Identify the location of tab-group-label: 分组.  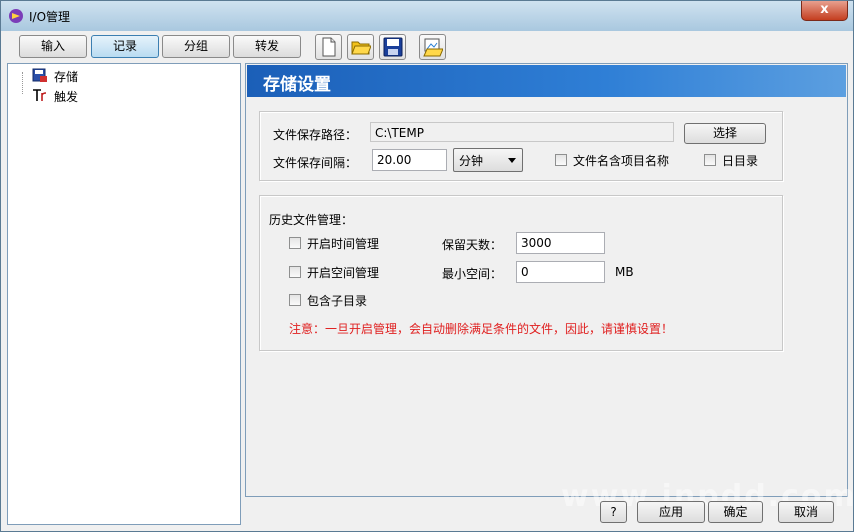
(195, 46).